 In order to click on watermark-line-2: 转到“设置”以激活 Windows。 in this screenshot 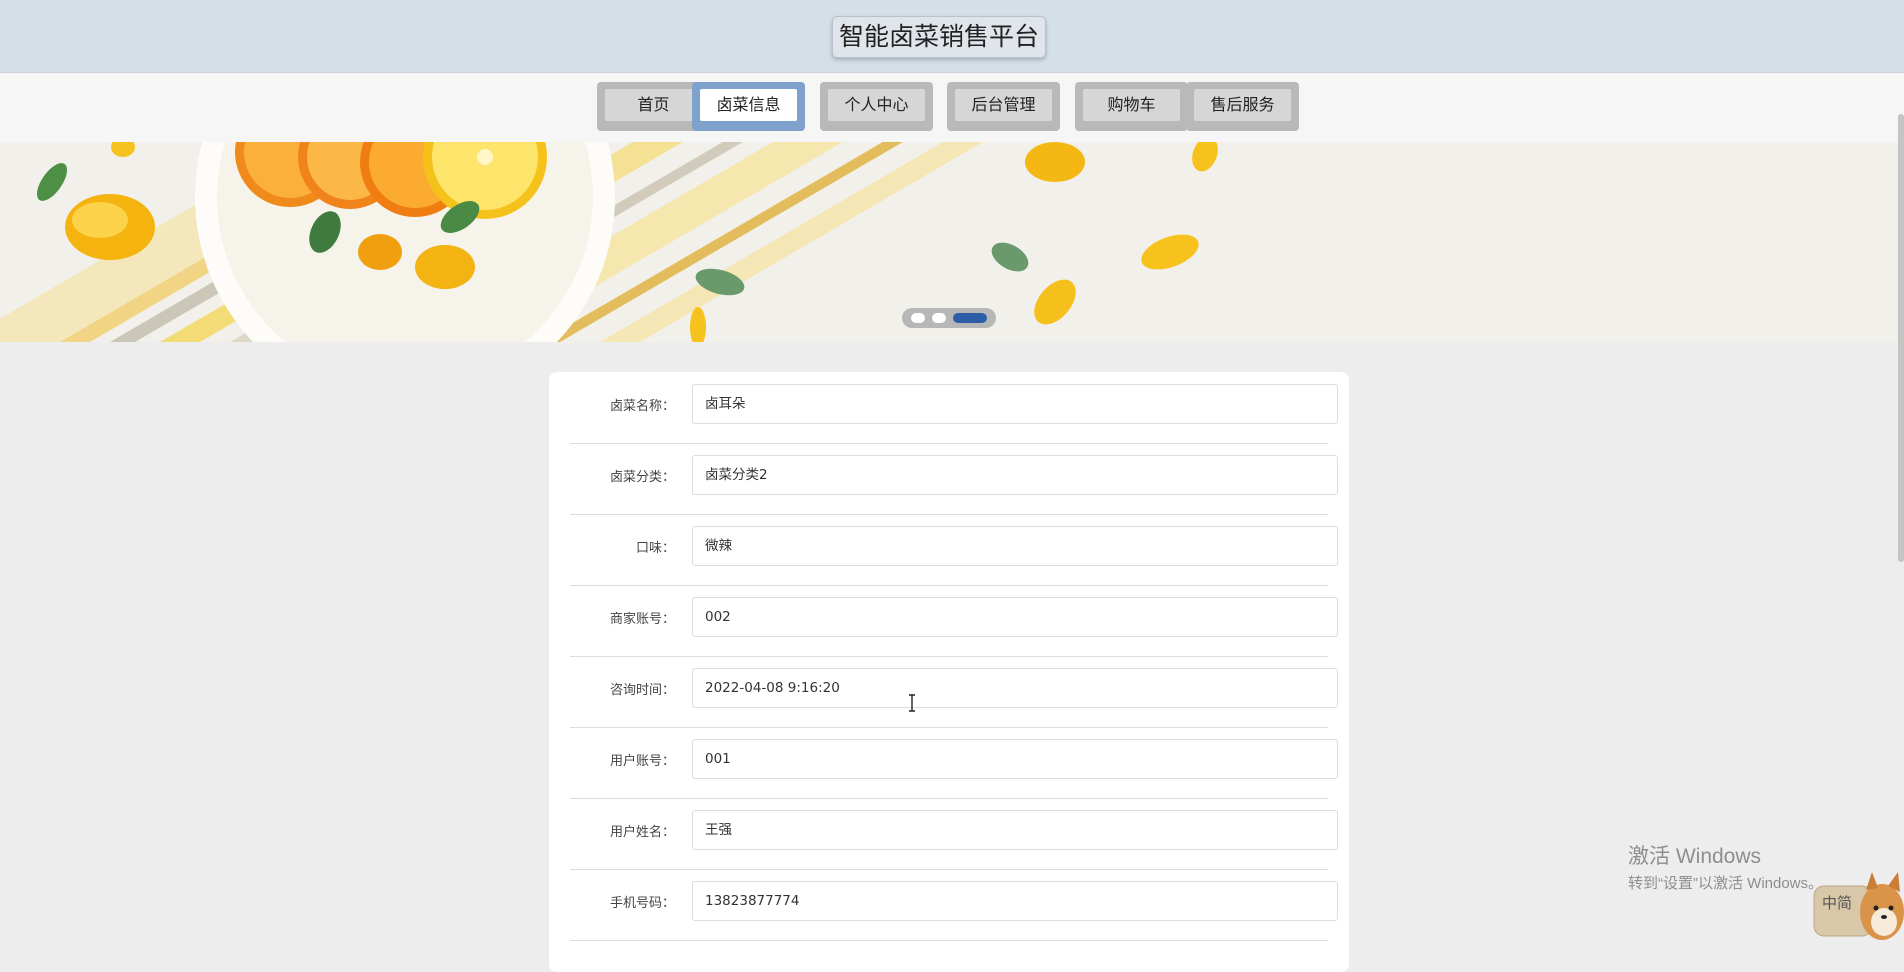, I will do `click(1726, 883)`.